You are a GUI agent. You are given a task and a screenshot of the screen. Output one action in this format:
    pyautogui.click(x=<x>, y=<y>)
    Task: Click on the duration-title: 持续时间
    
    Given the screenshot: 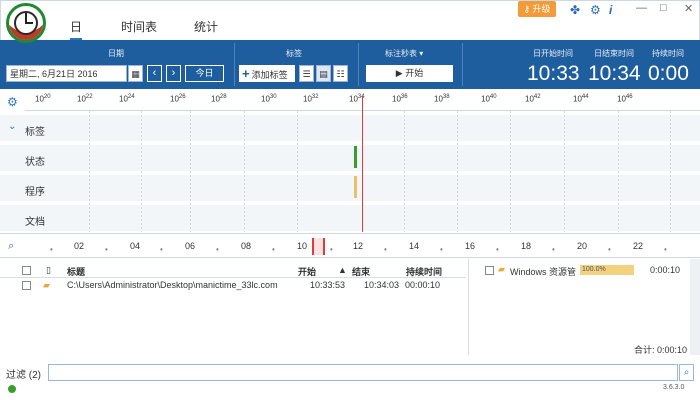 What is the action you would take?
    pyautogui.click(x=668, y=53)
    